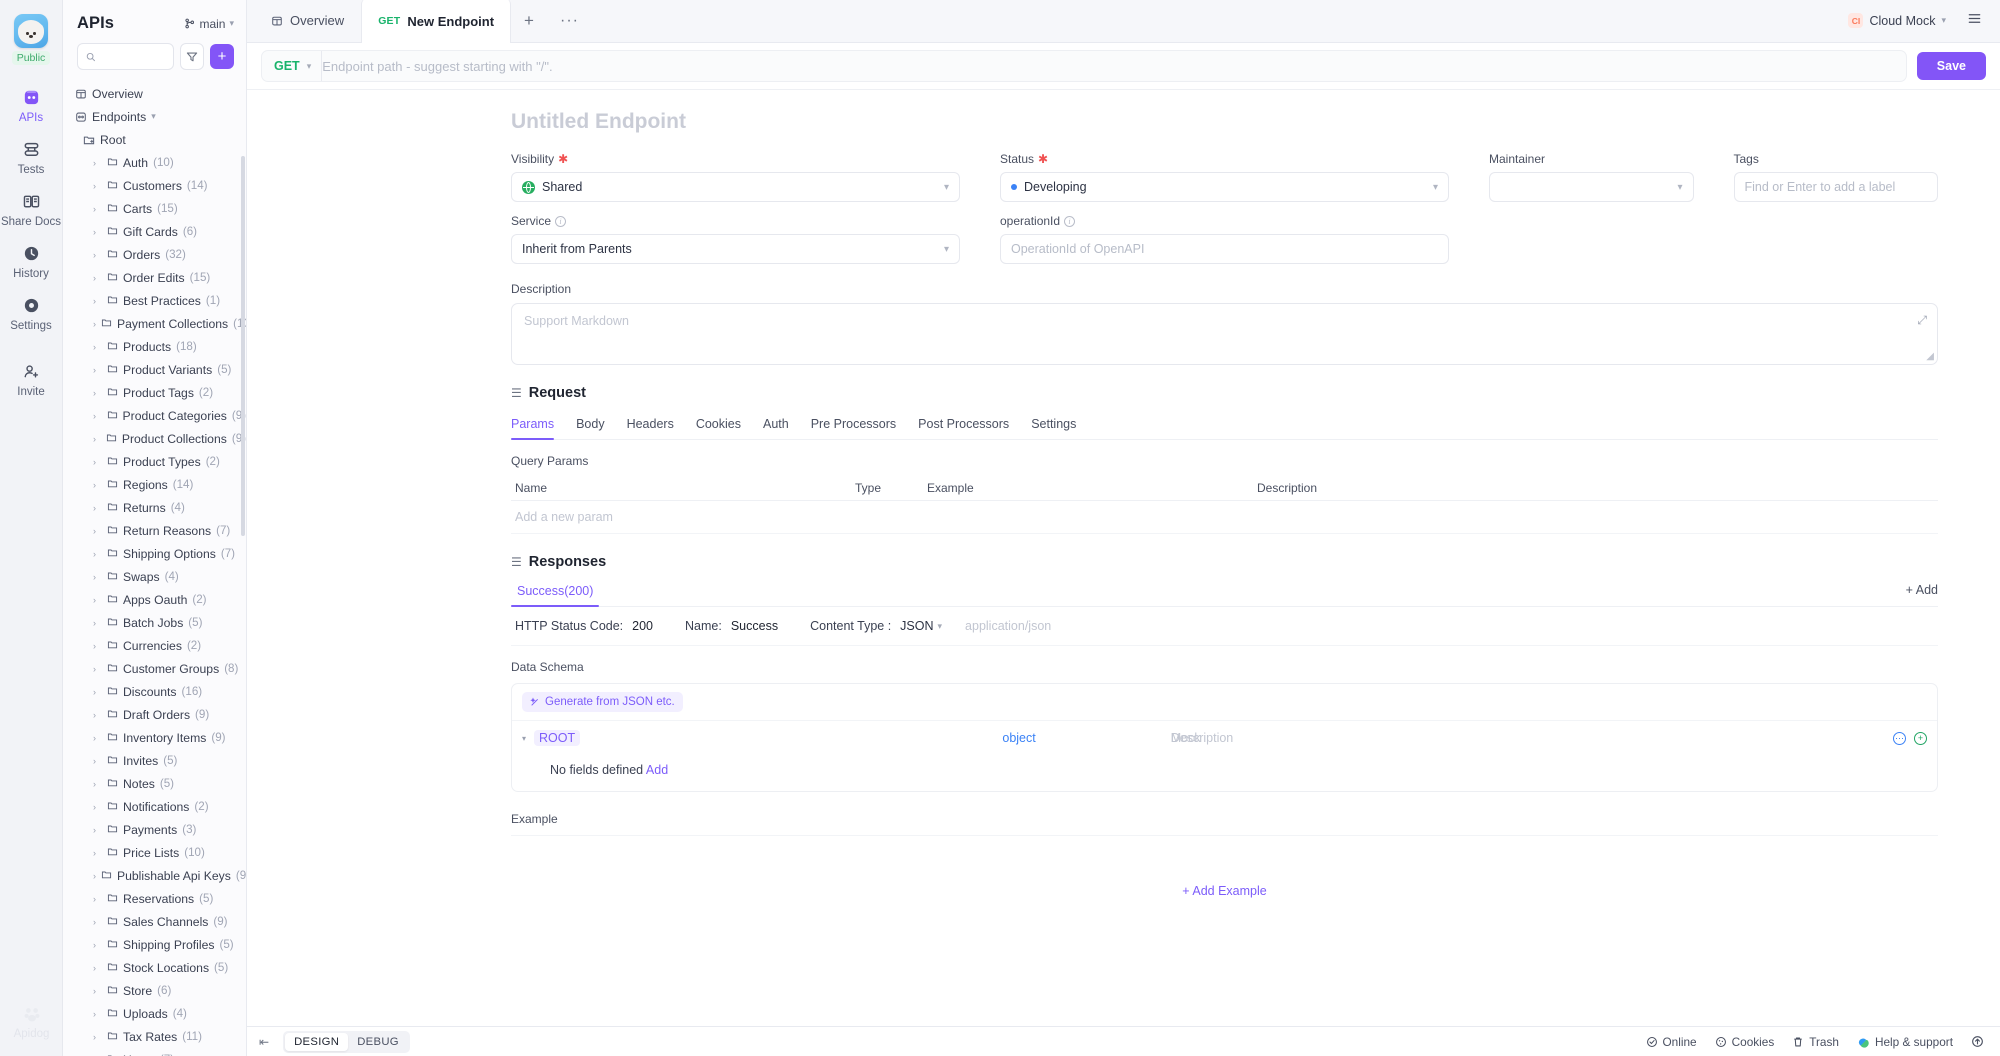 The image size is (2000, 1056). I want to click on info-icon: i, so click(1070, 221).